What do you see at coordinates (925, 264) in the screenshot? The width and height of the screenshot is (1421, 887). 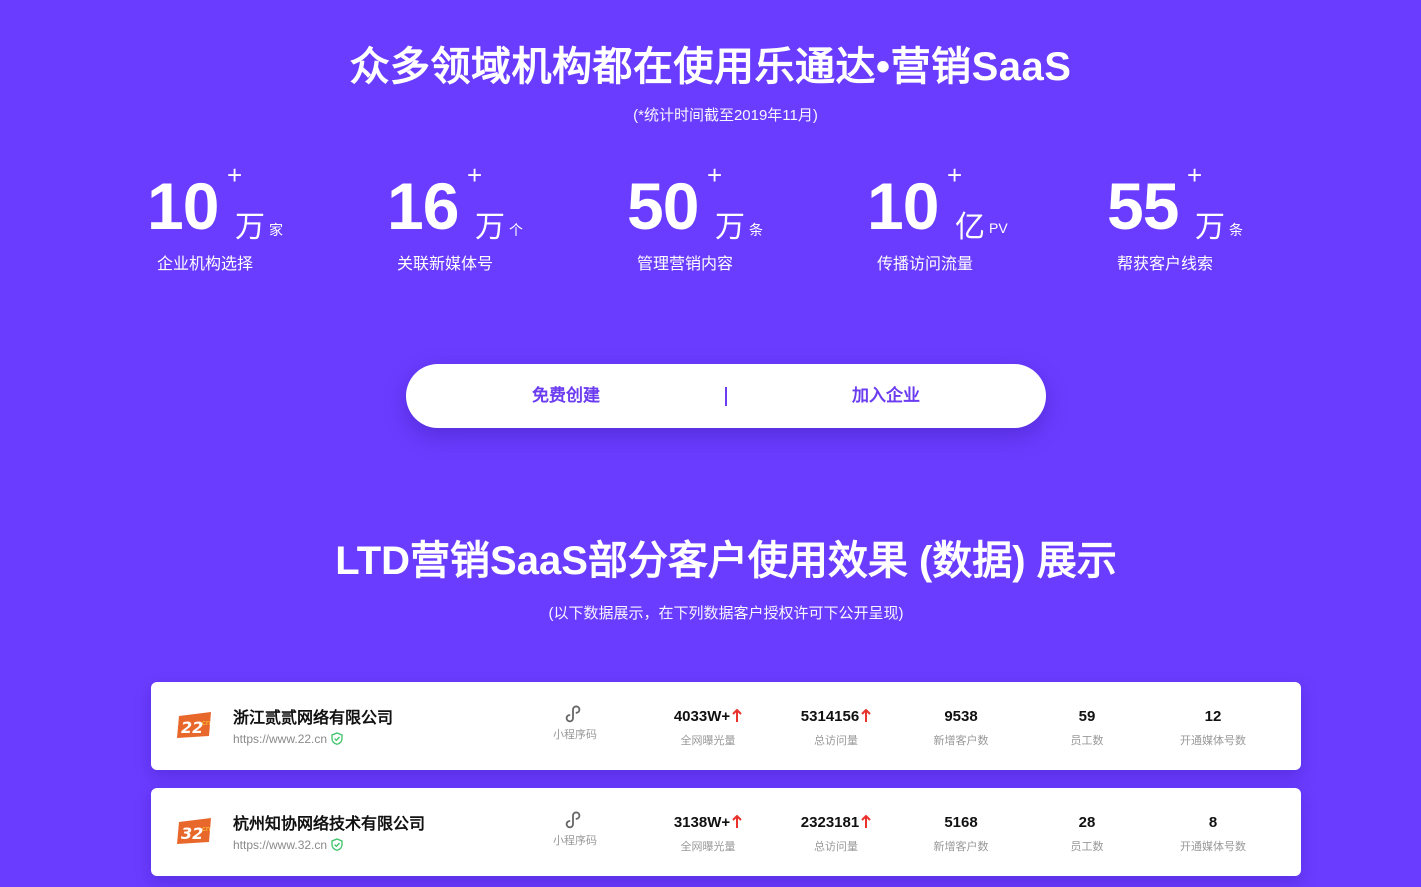 I see `stat-label: 传播访问流量` at bounding box center [925, 264].